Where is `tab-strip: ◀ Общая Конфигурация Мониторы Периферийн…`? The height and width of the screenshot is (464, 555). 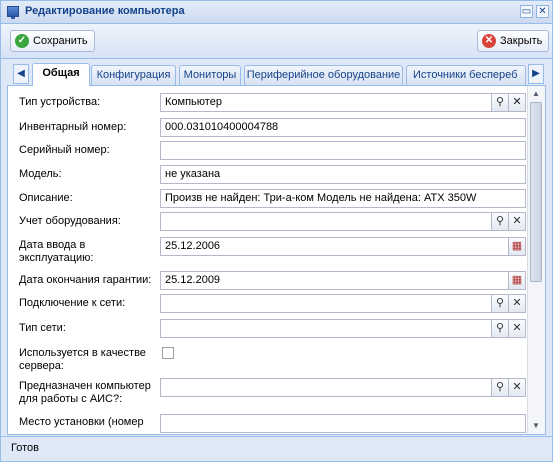
tab-strip: ◀ Общая Конфигурация Мониторы Периферийн… is located at coordinates (276, 74).